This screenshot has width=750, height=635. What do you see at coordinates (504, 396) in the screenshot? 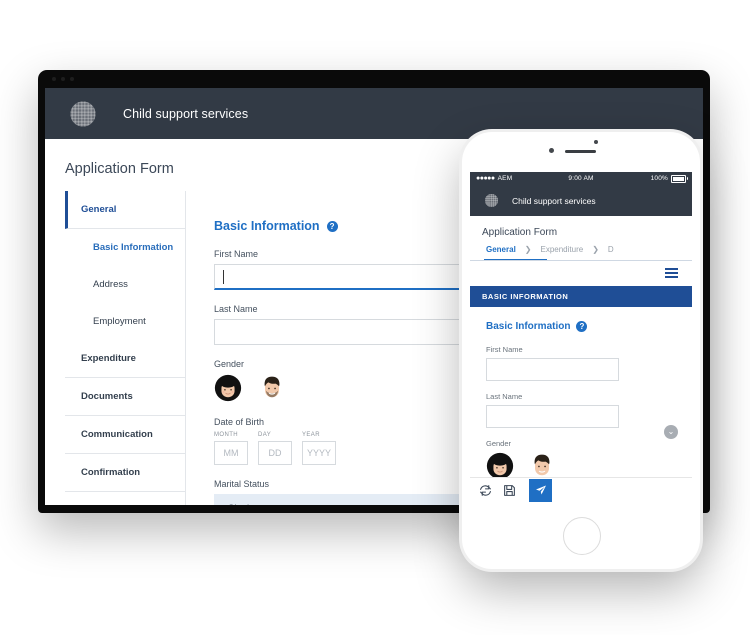
I see `phone-last-name-label: Last Name` at bounding box center [504, 396].